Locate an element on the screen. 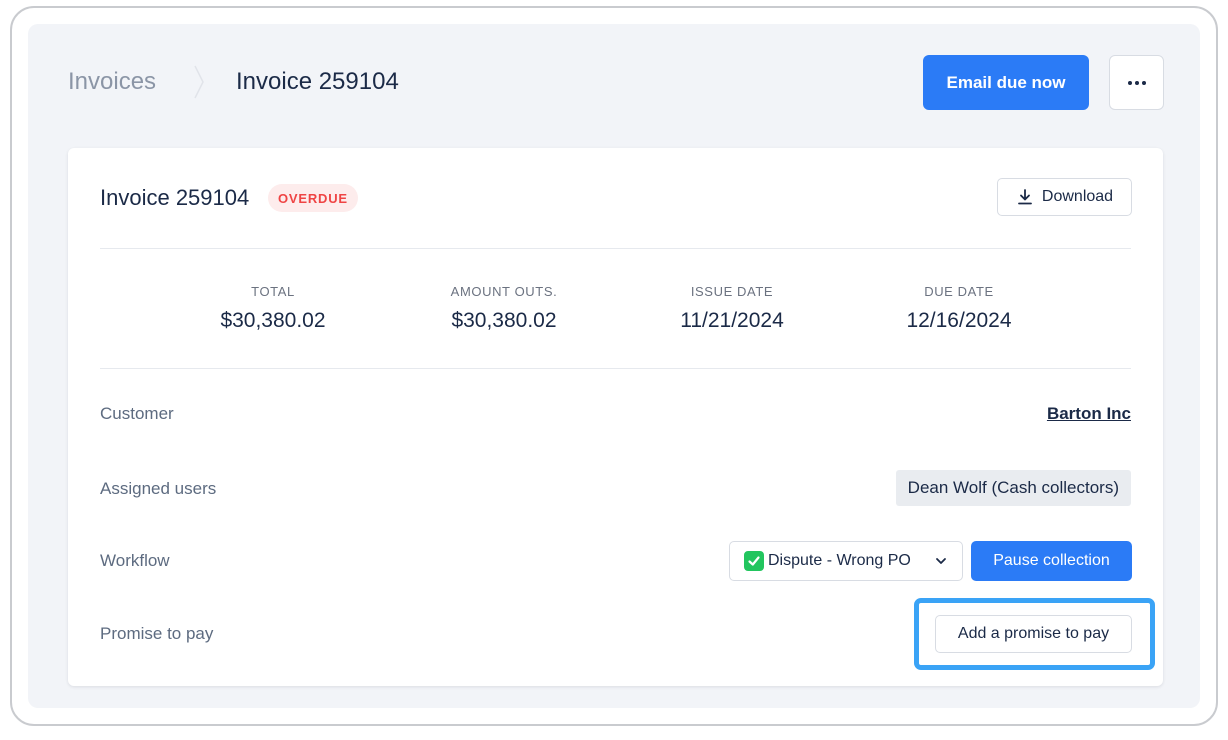 This screenshot has height=740, width=1228. chevron-down-icon is located at coordinates (941, 561).